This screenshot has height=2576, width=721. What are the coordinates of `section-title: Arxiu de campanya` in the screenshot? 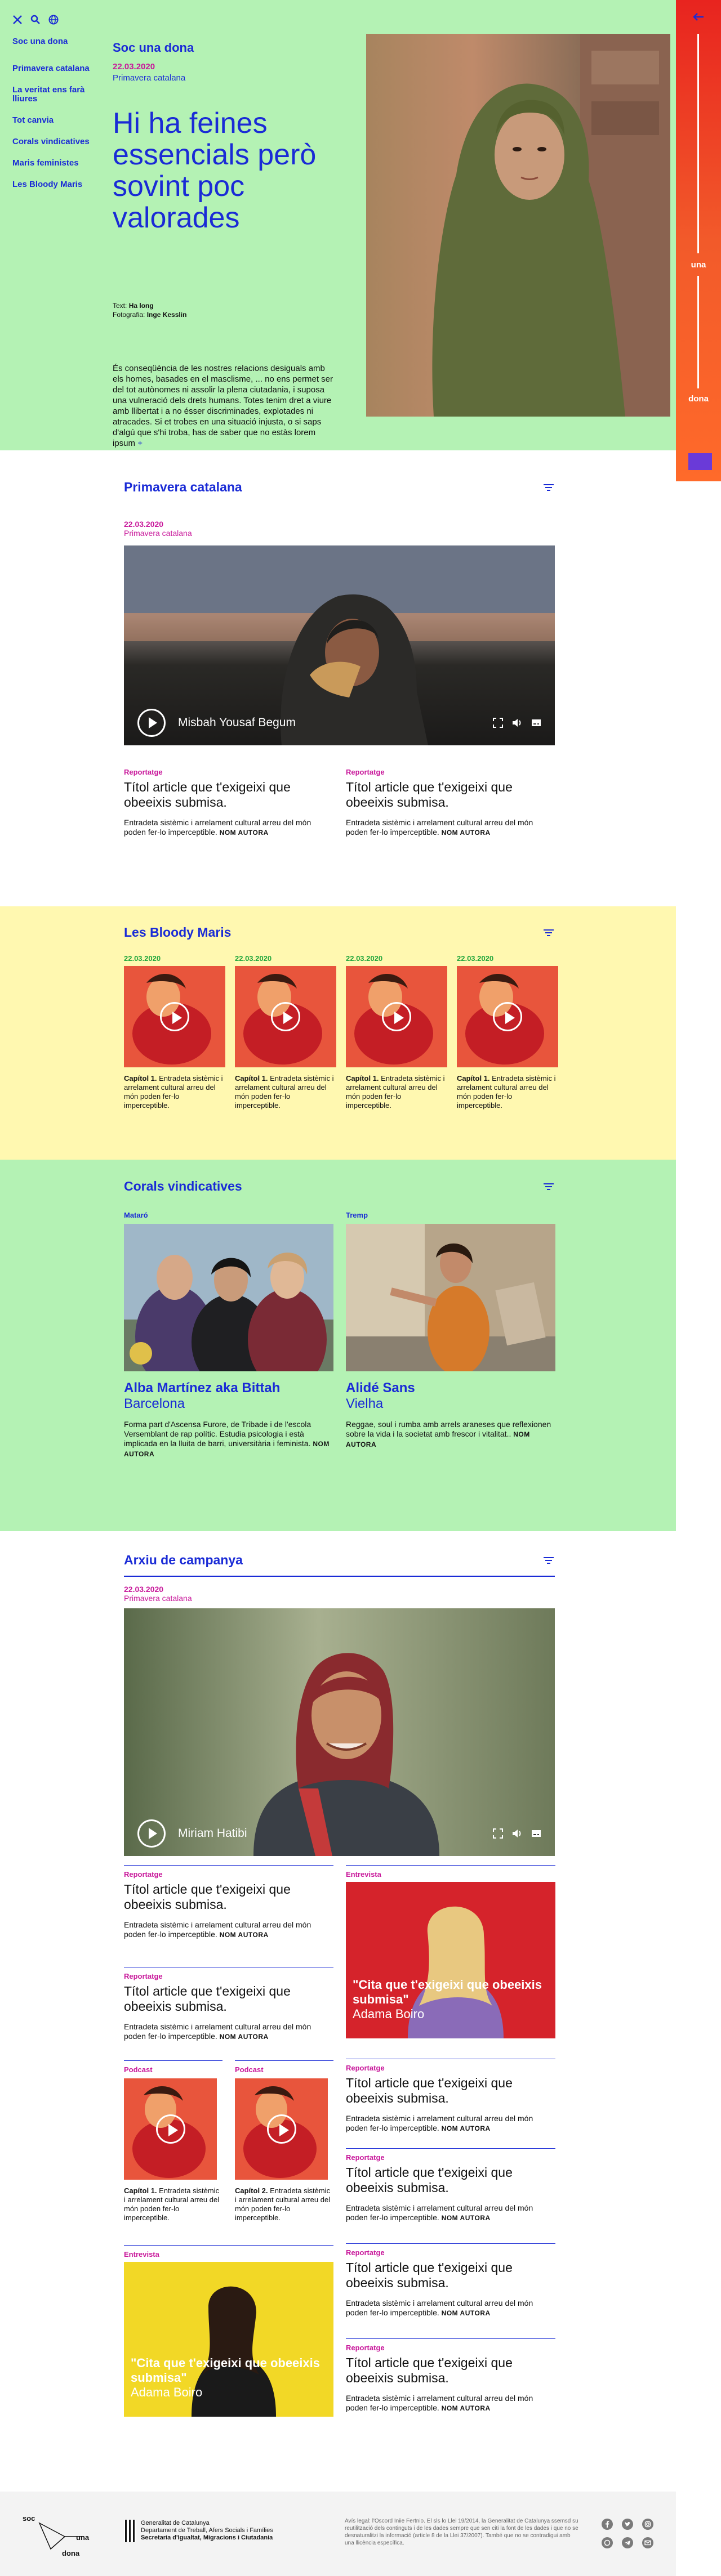 It's located at (183, 1560).